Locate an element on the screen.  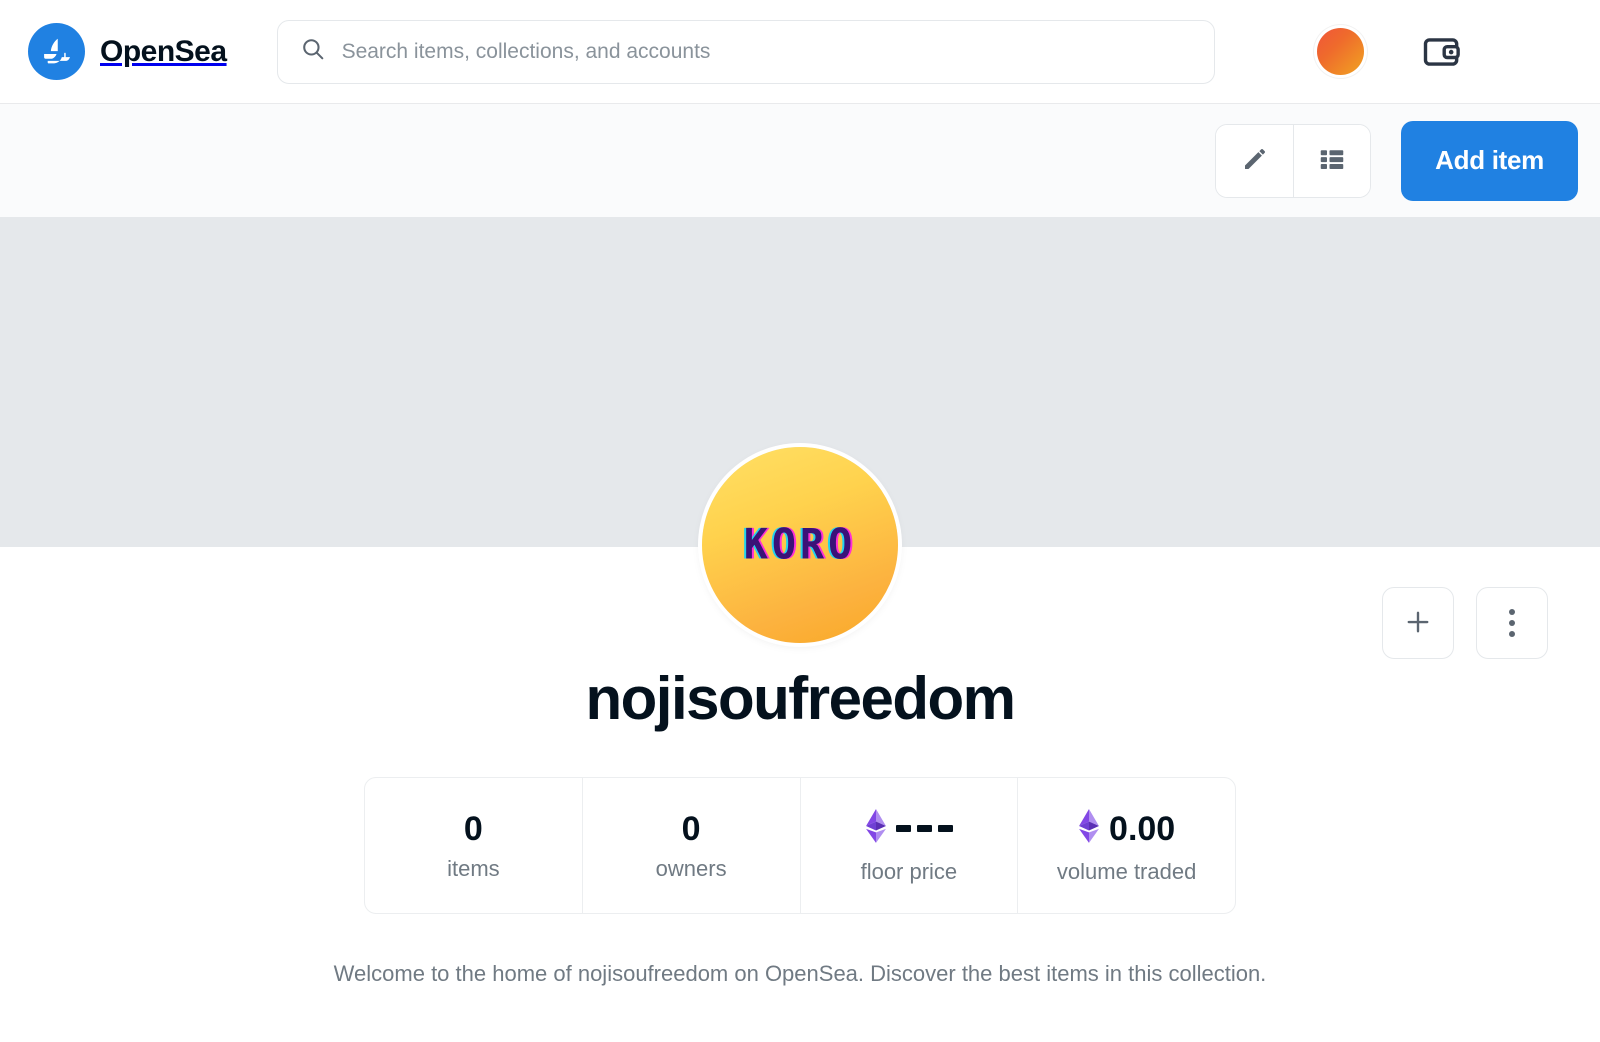
more-vertical-icon is located at coordinates (1512, 623).